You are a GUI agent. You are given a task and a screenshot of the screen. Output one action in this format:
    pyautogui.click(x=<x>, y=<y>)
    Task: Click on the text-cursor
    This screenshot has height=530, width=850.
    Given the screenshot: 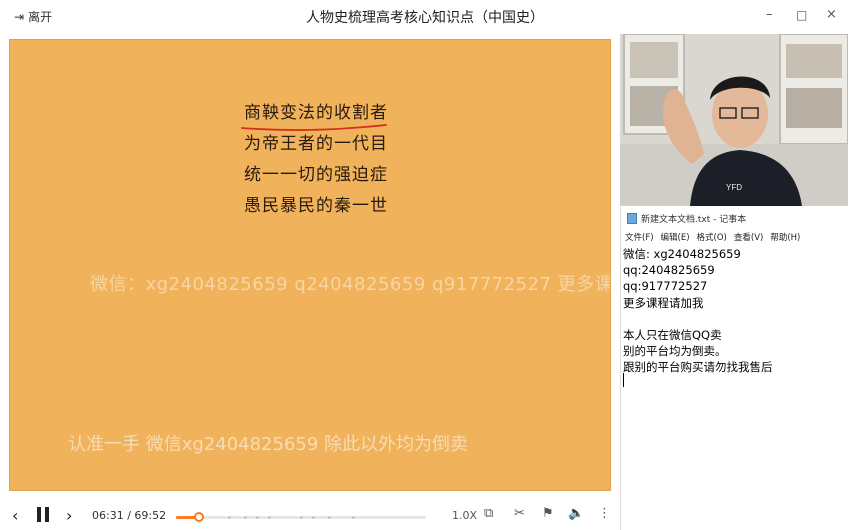 What is the action you would take?
    pyautogui.click(x=623, y=380)
    